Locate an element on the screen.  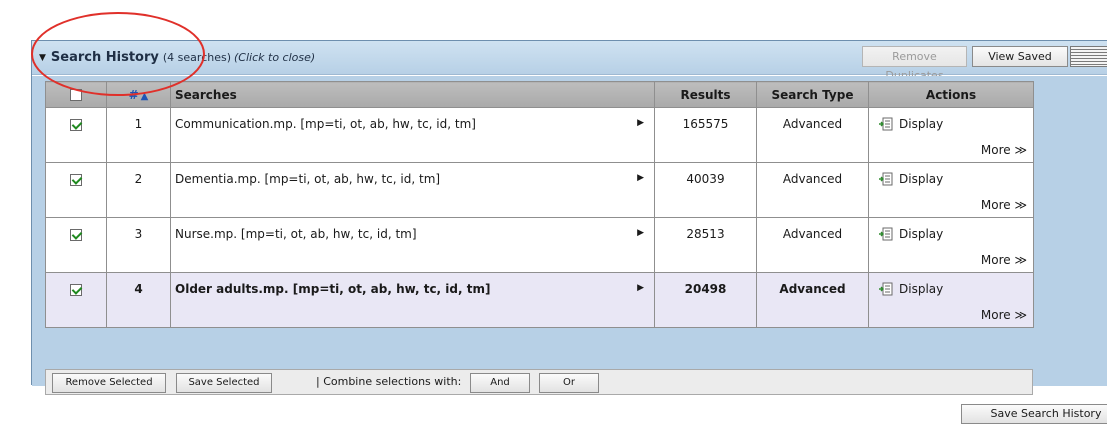
combine-selections-label: | Combine selections with: is located at coordinates (389, 381).